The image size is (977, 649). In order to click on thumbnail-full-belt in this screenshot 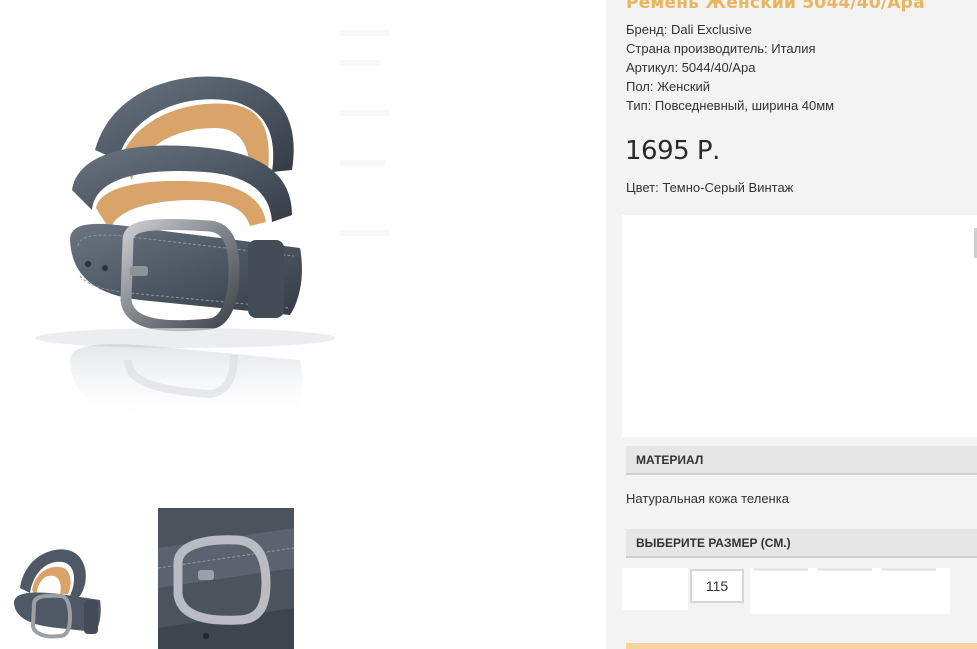, I will do `click(70, 578)`.